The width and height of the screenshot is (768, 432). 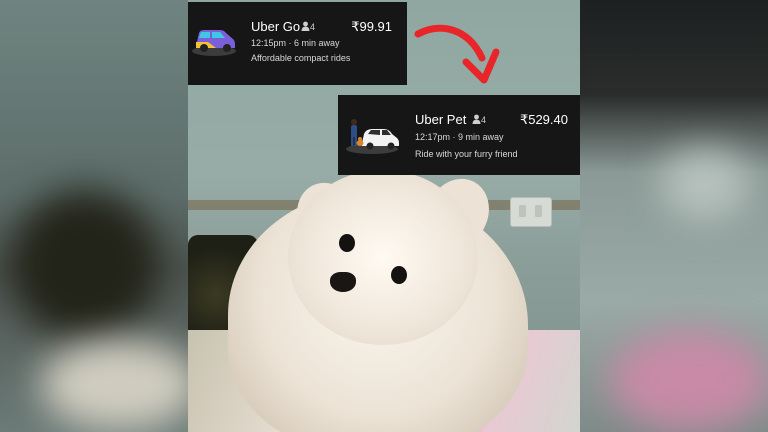 What do you see at coordinates (457, 54) in the screenshot?
I see `arrow-icon` at bounding box center [457, 54].